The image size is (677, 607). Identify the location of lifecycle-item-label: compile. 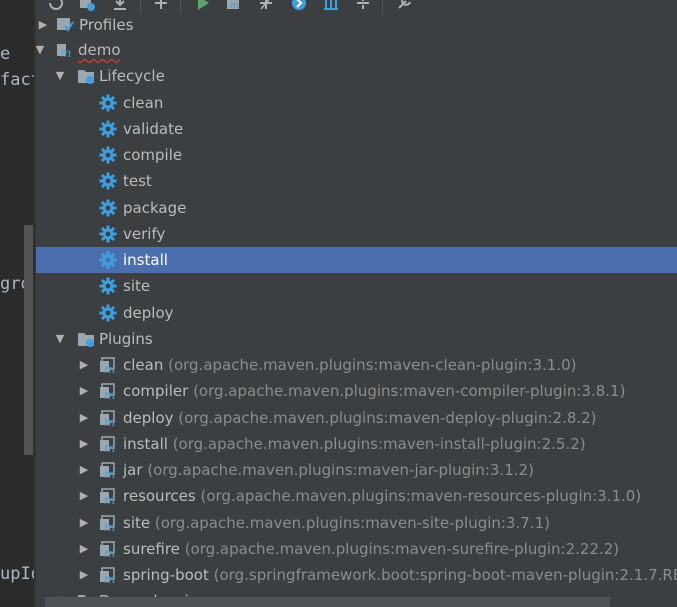
(153, 155).